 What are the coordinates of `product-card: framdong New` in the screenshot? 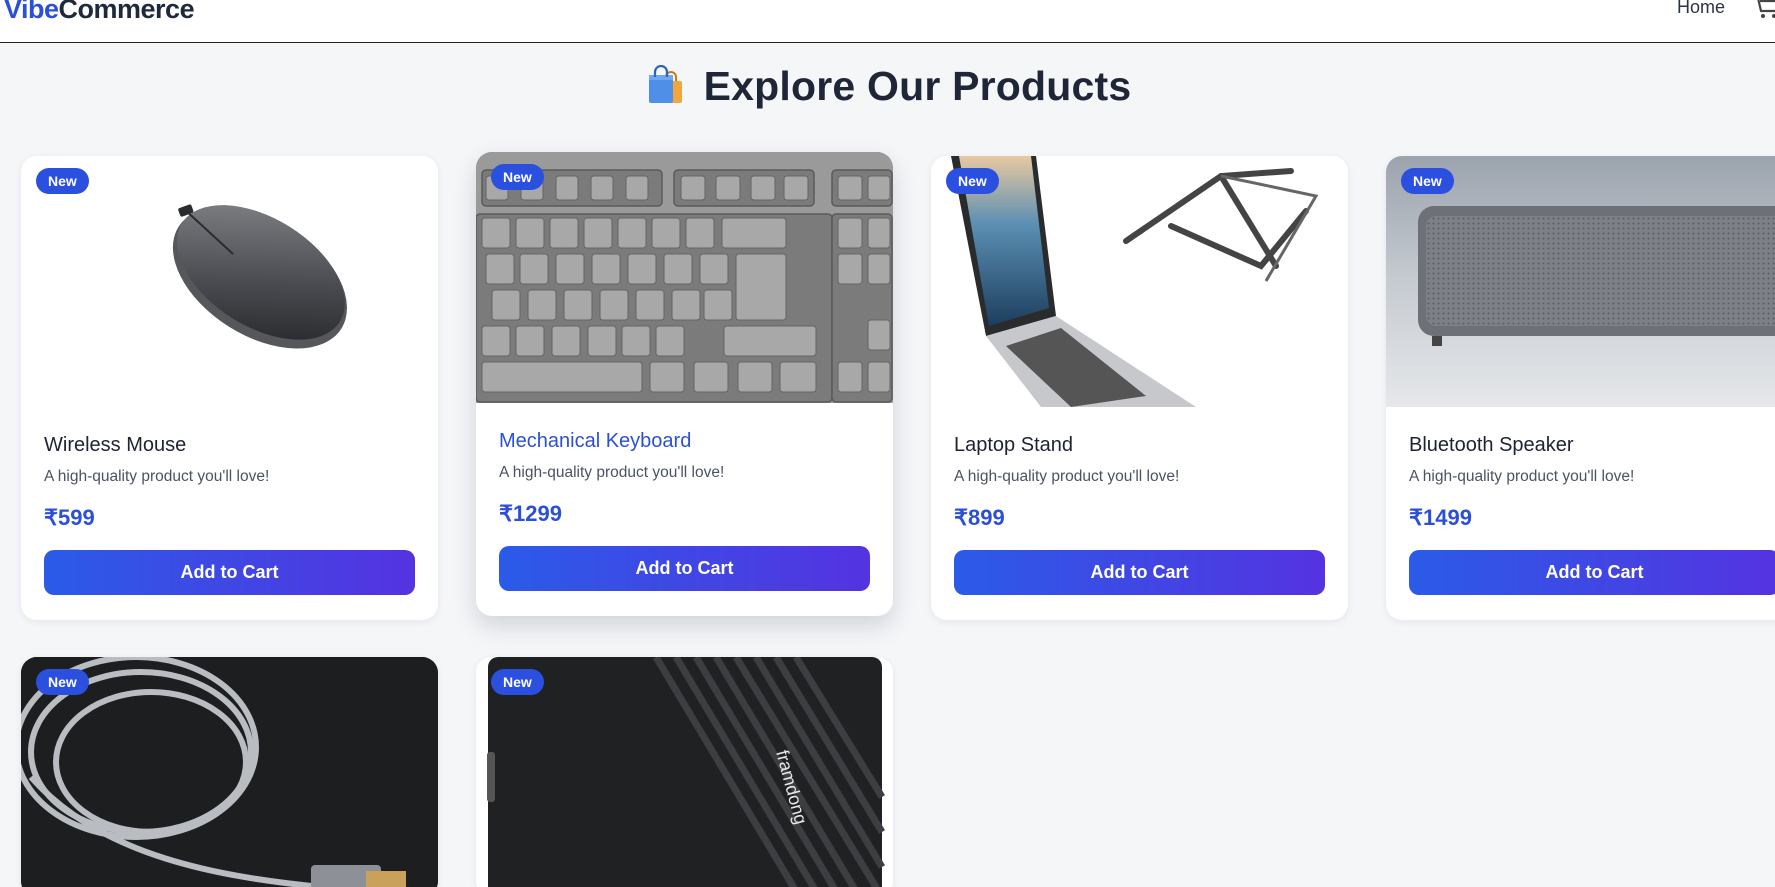 It's located at (684, 772).